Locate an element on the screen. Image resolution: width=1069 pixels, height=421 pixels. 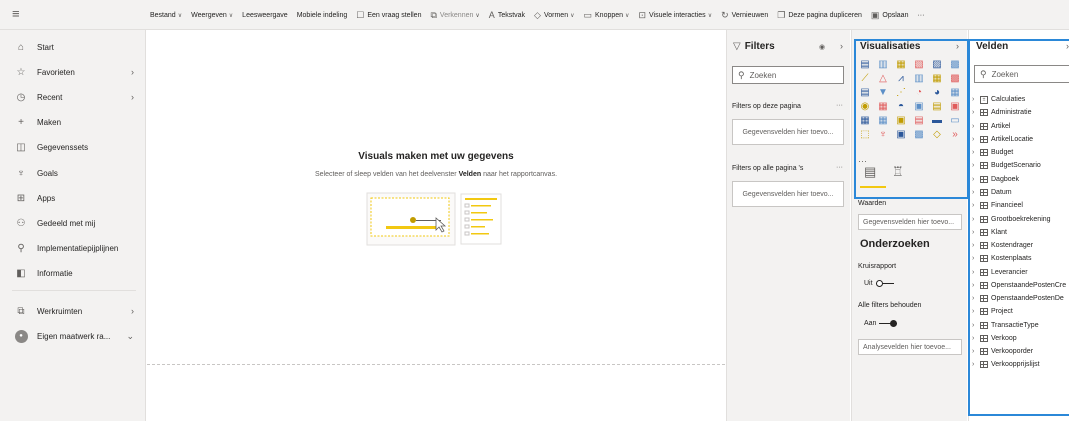
alle-filters-toggle: Aan is located at coordinates (881, 323).